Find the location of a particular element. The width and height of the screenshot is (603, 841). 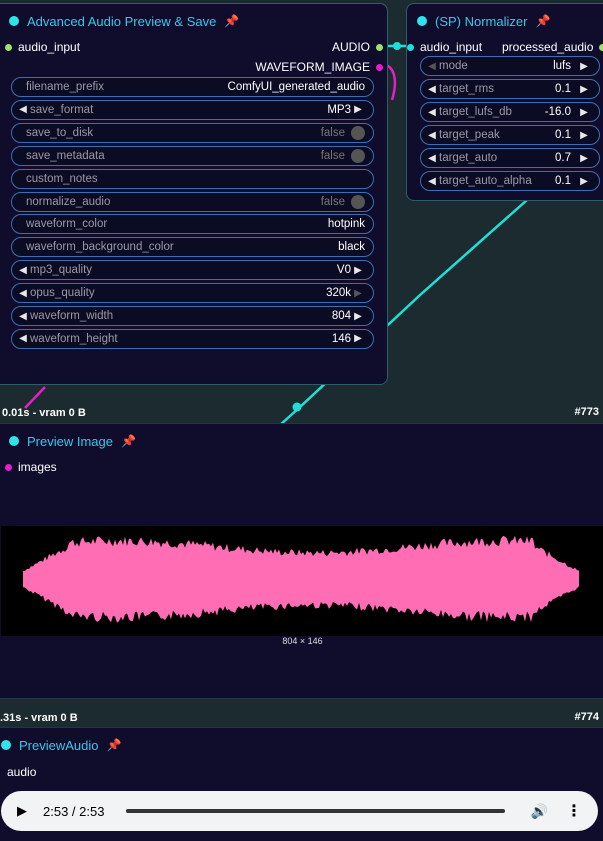

more-options-icon: ⋮ is located at coordinates (574, 811).